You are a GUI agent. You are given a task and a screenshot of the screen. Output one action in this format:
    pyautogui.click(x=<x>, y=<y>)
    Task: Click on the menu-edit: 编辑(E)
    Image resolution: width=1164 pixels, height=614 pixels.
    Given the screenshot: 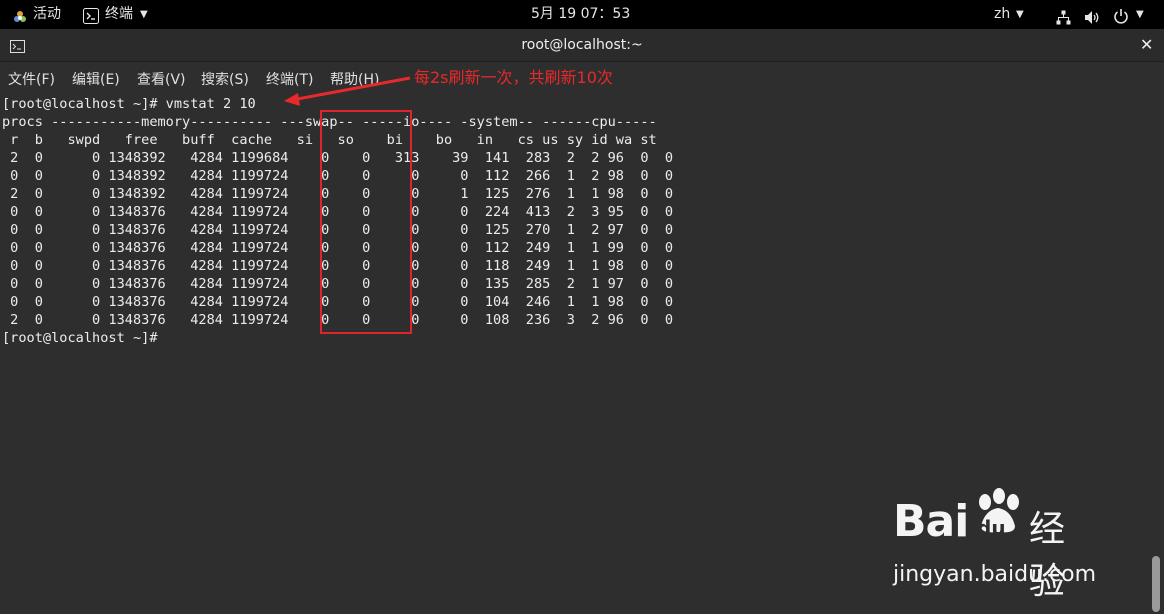 What is the action you would take?
    pyautogui.click(x=96, y=80)
    